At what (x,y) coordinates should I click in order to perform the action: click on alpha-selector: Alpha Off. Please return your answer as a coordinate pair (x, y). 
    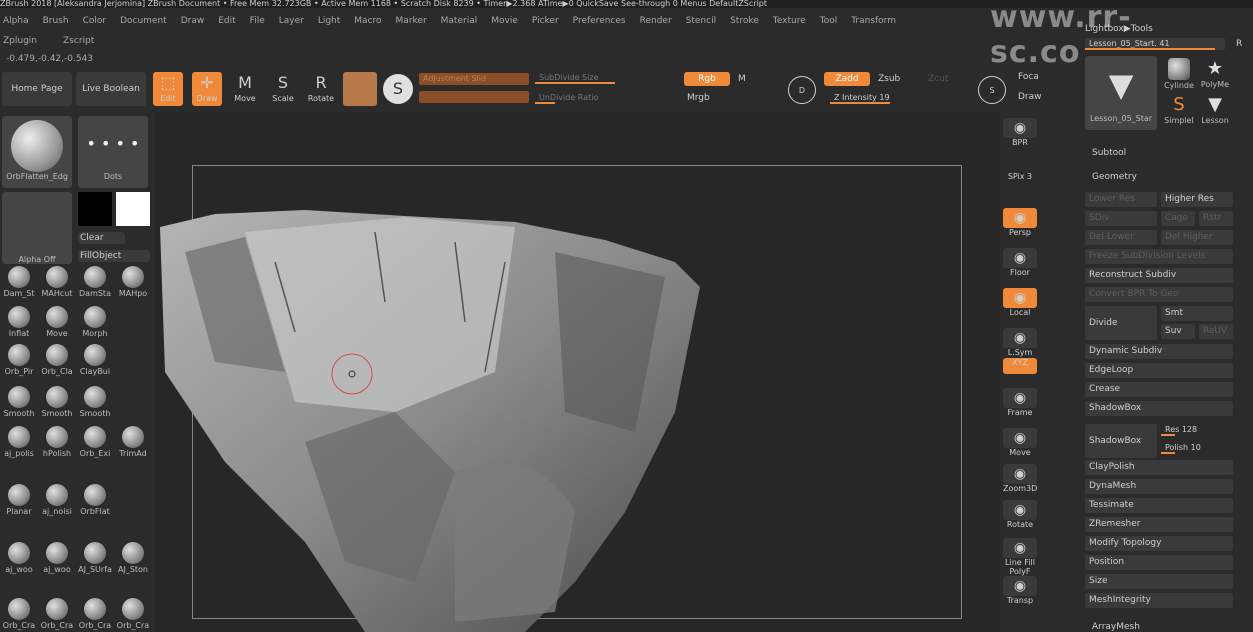
    Looking at the image, I should click on (37, 228).